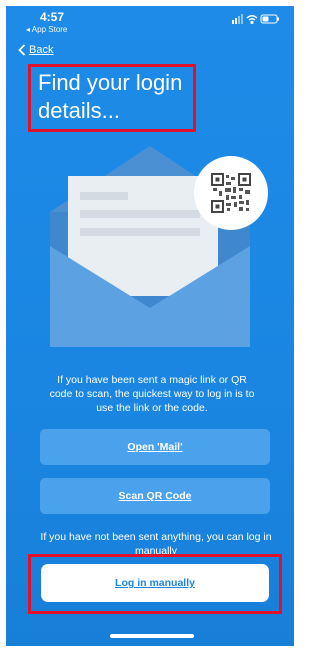  I want to click on qr-code-icon, so click(231, 193).